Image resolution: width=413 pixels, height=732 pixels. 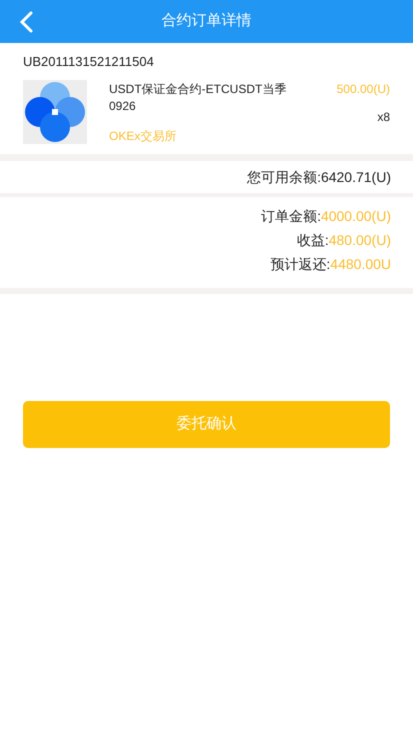 What do you see at coordinates (312, 240) in the screenshot?
I see `summary-label: 收益:` at bounding box center [312, 240].